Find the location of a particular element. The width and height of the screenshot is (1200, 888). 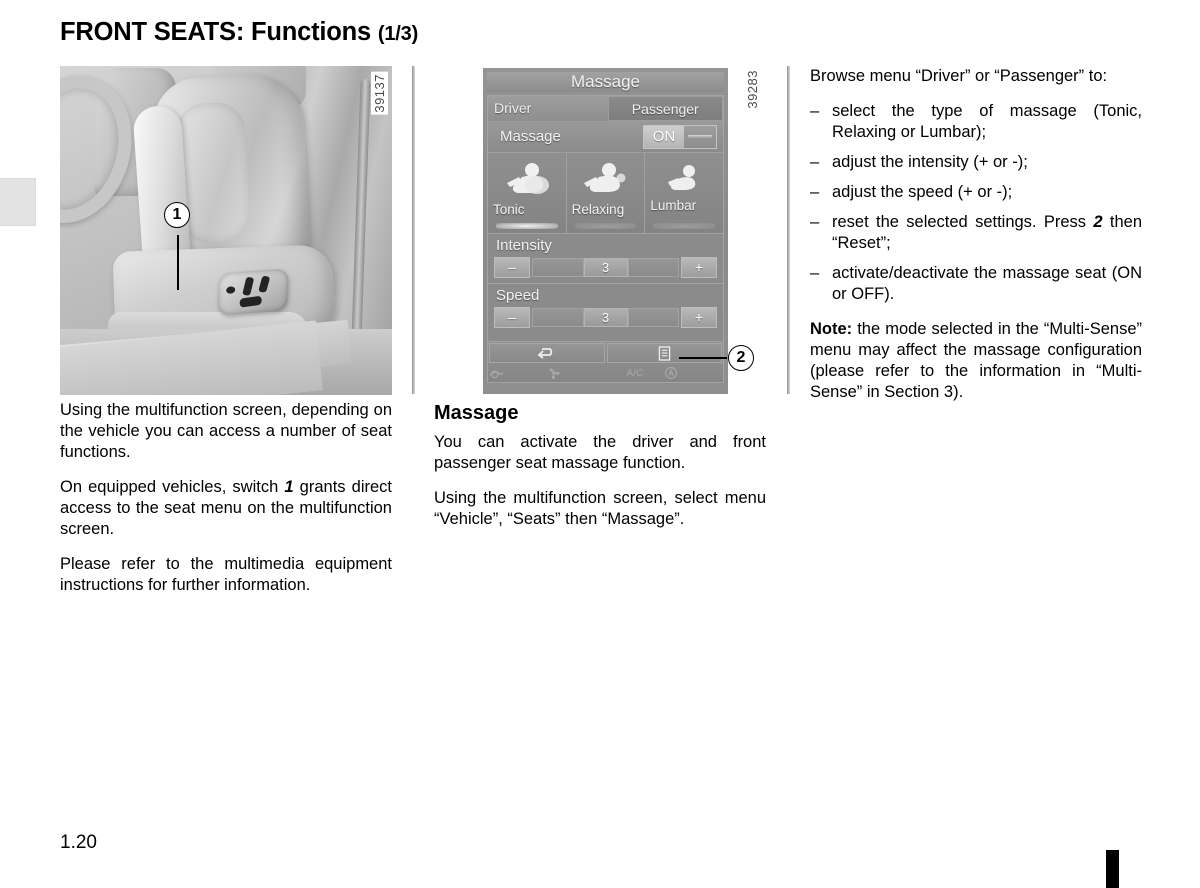

intensity-track-left is located at coordinates (558, 267).